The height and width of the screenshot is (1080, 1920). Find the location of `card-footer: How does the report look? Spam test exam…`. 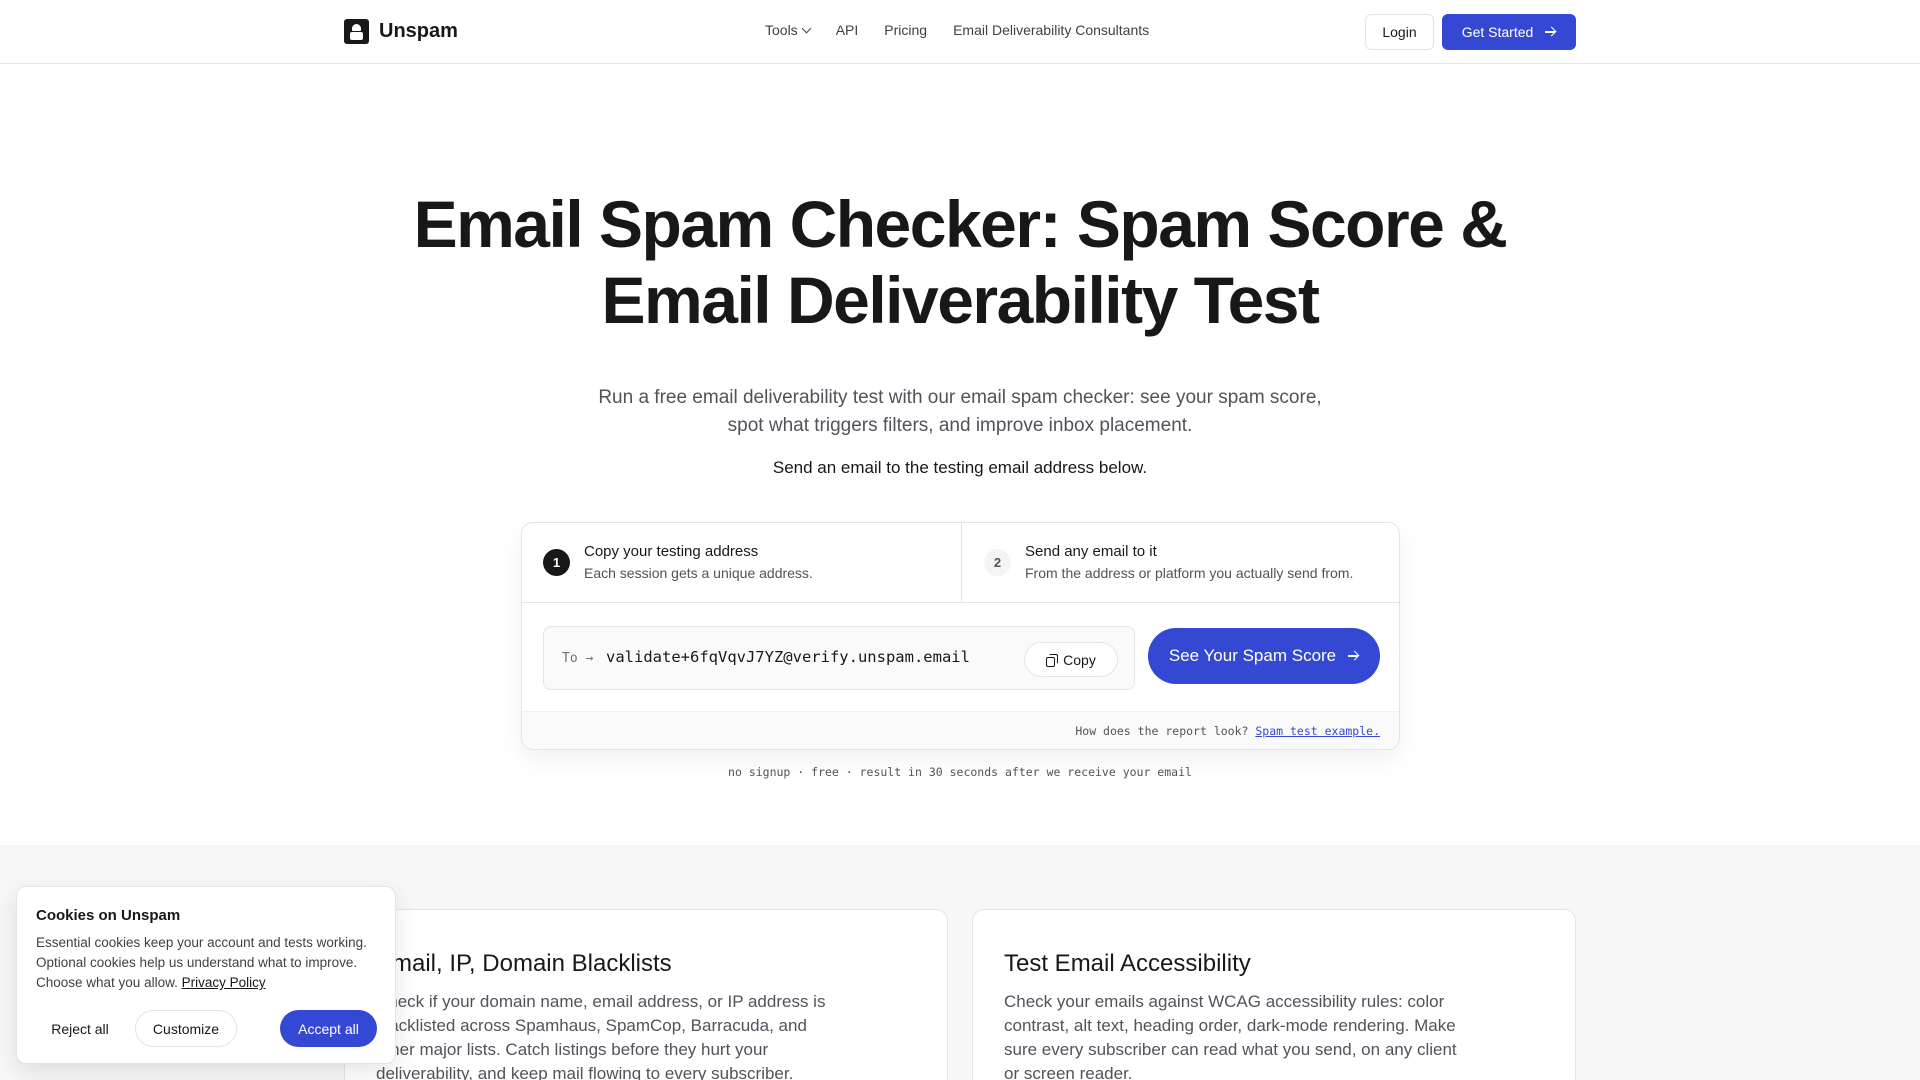

card-footer: How does the report look? Spam test exam… is located at coordinates (960, 730).